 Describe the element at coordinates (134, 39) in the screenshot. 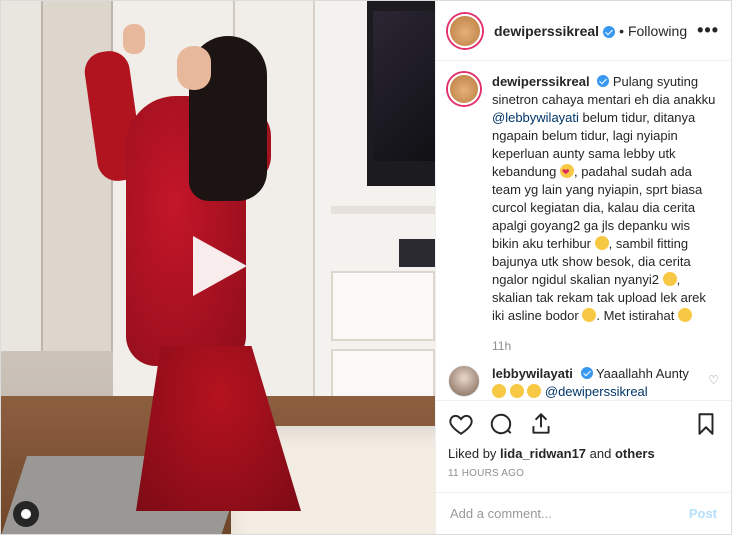

I see `person-hand` at that location.